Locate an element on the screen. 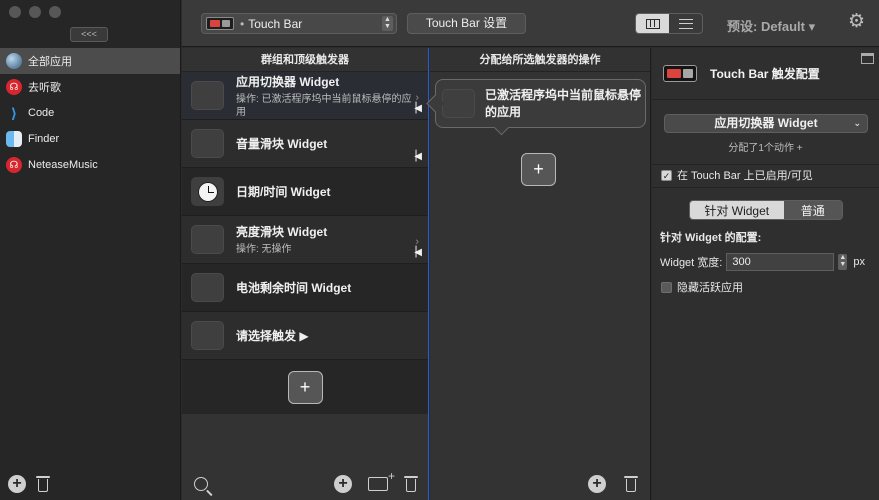 The height and width of the screenshot is (500, 879). trigger-row: 请选择触发 ▶ is located at coordinates (305, 336).